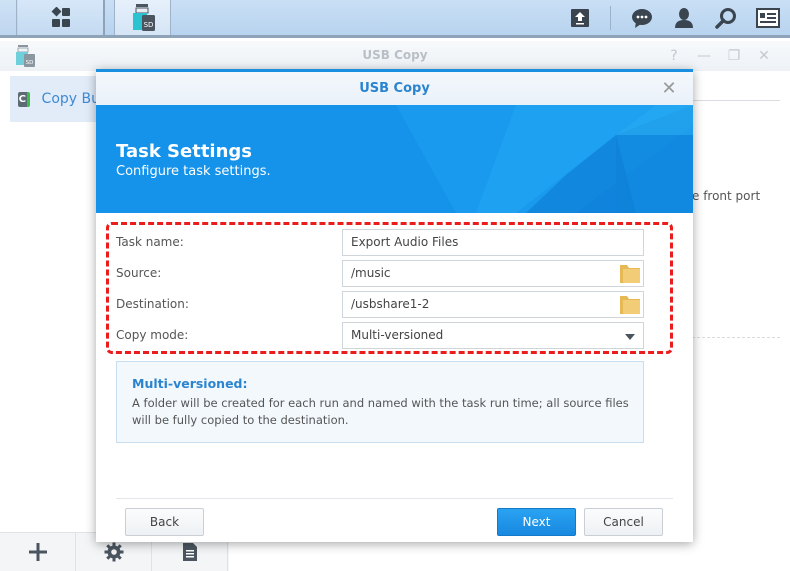  I want to click on sidebar-item-copy-button: C Copy Bu, so click(55, 99).